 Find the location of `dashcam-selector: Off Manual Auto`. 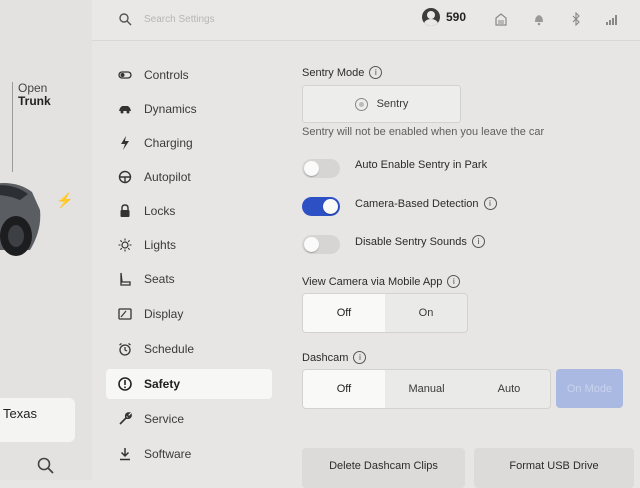

dashcam-selector: Off Manual Auto is located at coordinates (426, 389).